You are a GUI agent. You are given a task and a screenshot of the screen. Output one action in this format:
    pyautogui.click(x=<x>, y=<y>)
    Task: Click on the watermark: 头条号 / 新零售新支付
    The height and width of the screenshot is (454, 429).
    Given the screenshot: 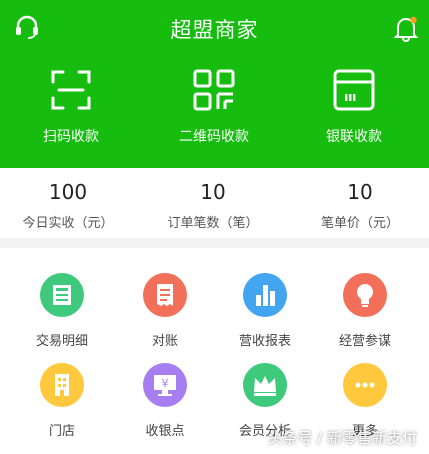 What is the action you would take?
    pyautogui.click(x=342, y=438)
    